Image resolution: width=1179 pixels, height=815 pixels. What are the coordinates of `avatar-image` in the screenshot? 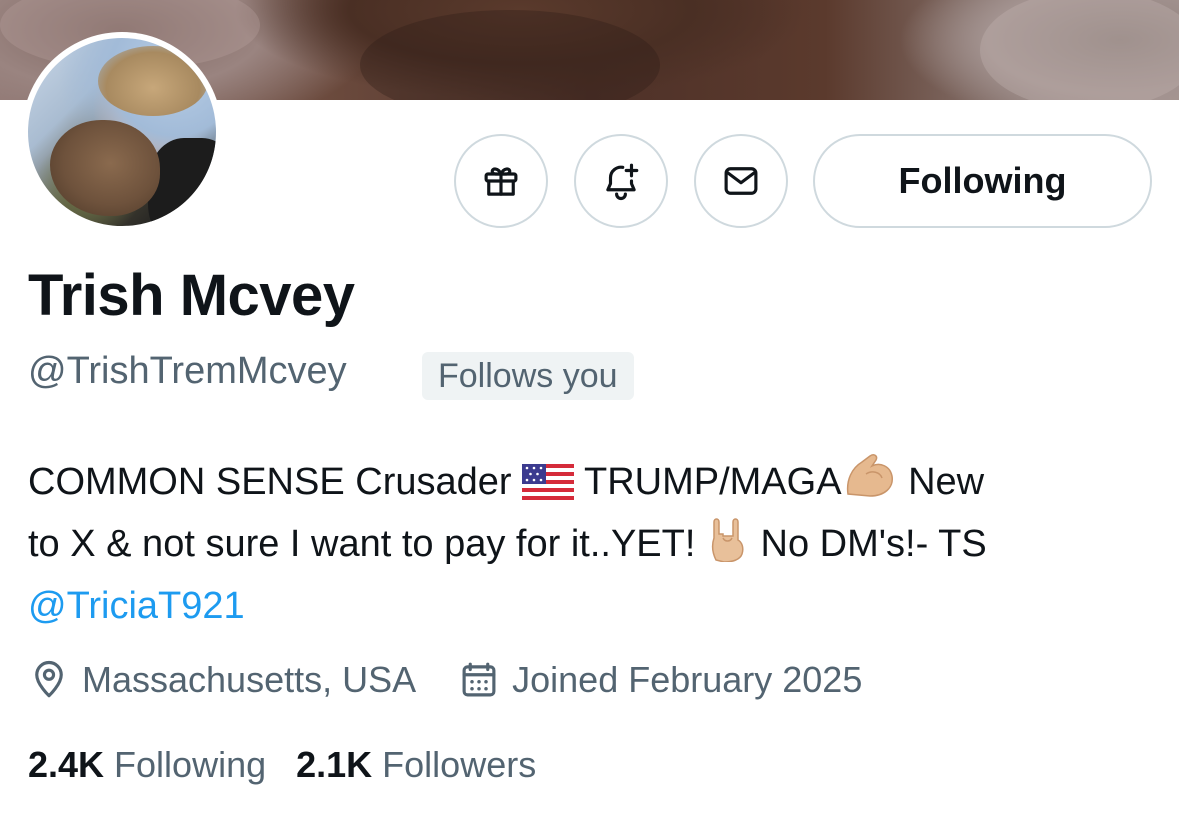 It's located at (122, 132).